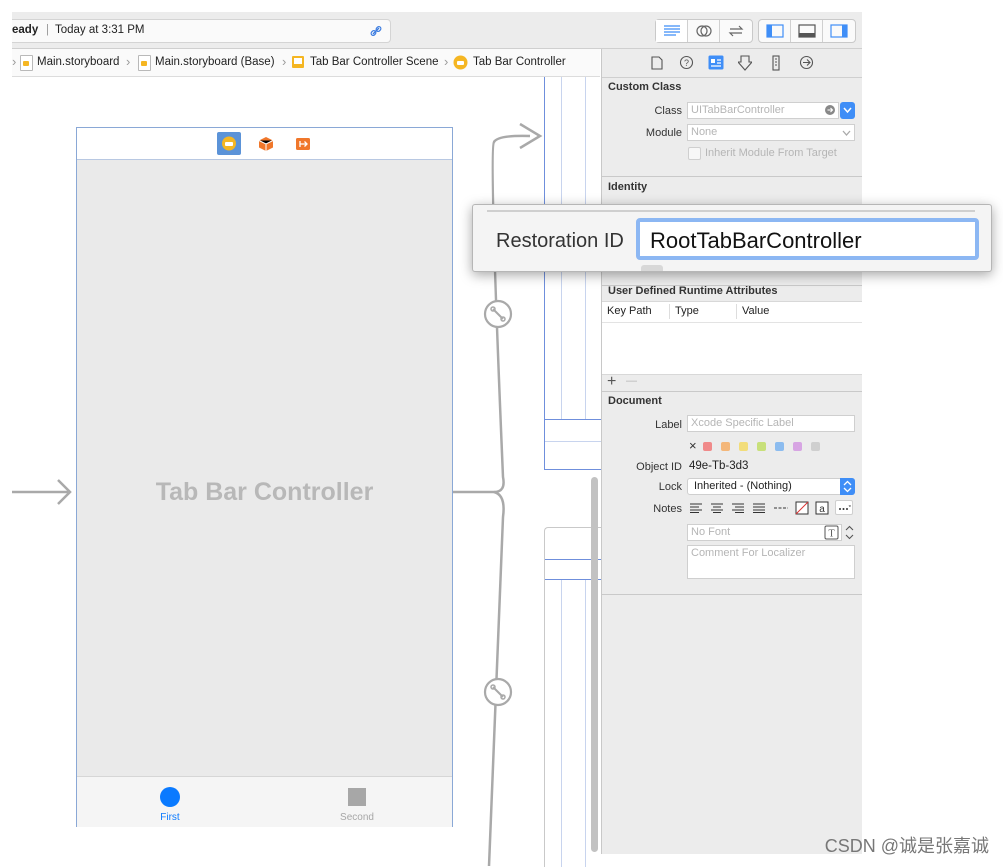 The height and width of the screenshot is (867, 1003). Describe the element at coordinates (635, 401) in the screenshot. I see `document-title: Document` at that location.